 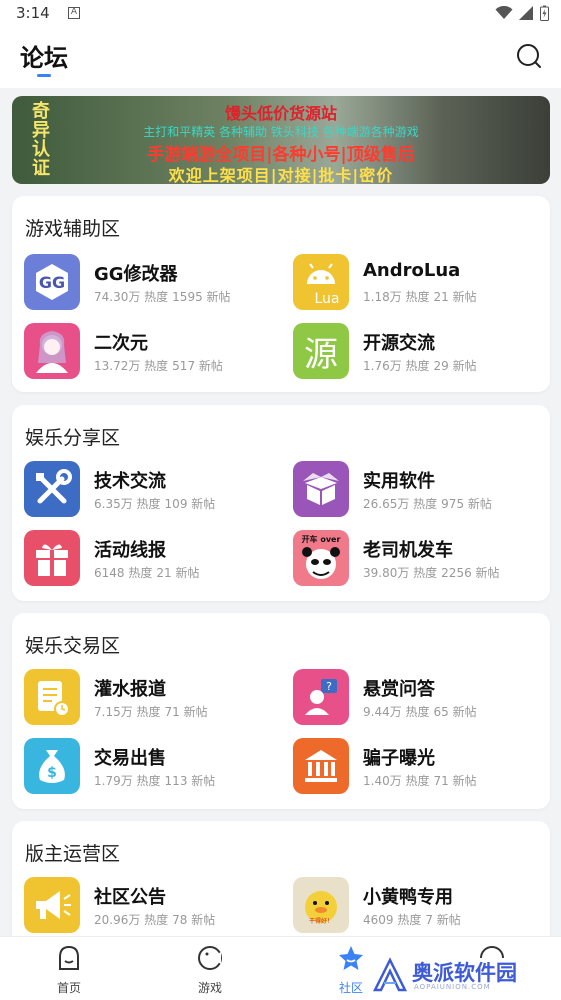 I want to click on forum-meta: 1.18万 热度 21 新帖, so click(x=422, y=296).